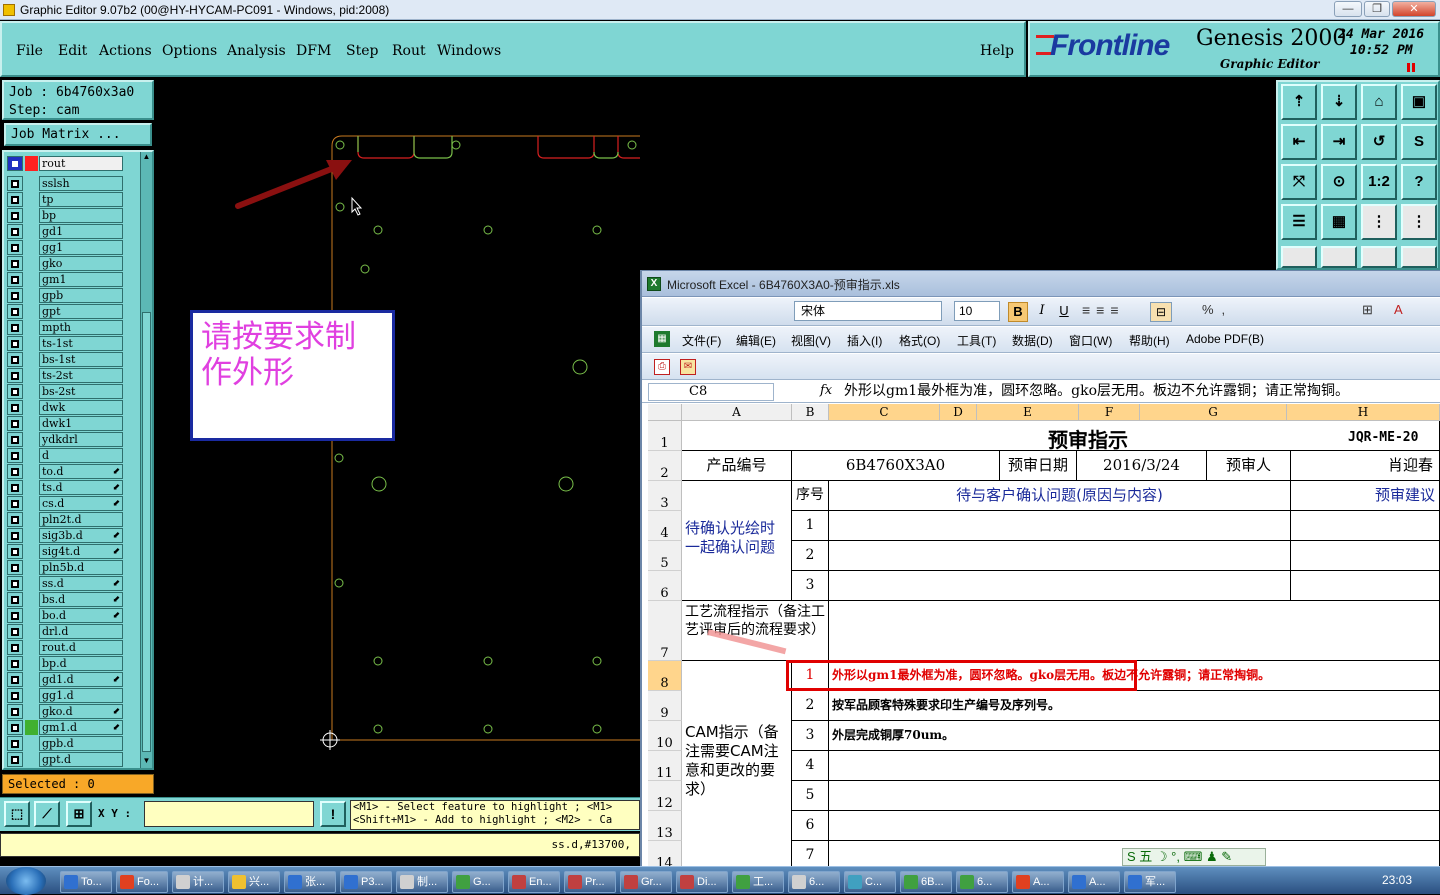 Image resolution: width=1440 pixels, height=895 pixels. I want to click on cam-seq-2: 2, so click(810, 706).